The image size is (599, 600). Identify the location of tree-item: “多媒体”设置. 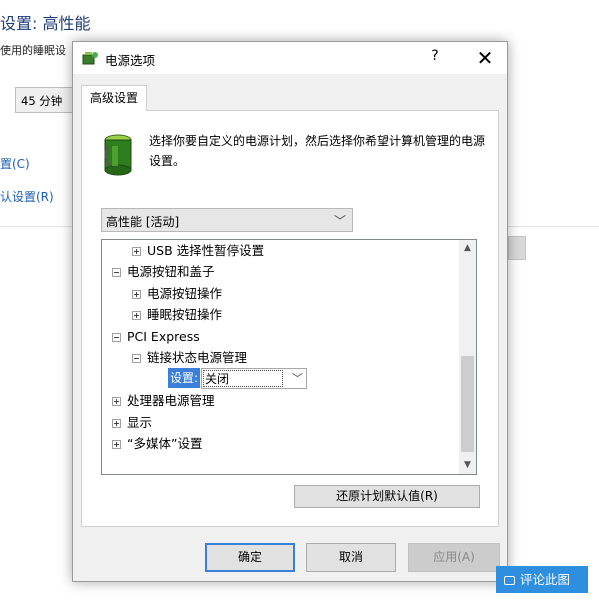
(157, 444).